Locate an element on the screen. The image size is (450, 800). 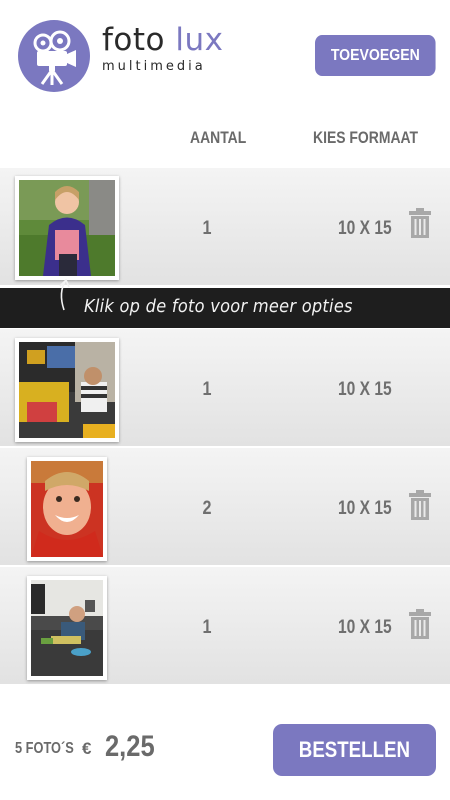
order-button-label: BESTELLEN is located at coordinates (354, 749).